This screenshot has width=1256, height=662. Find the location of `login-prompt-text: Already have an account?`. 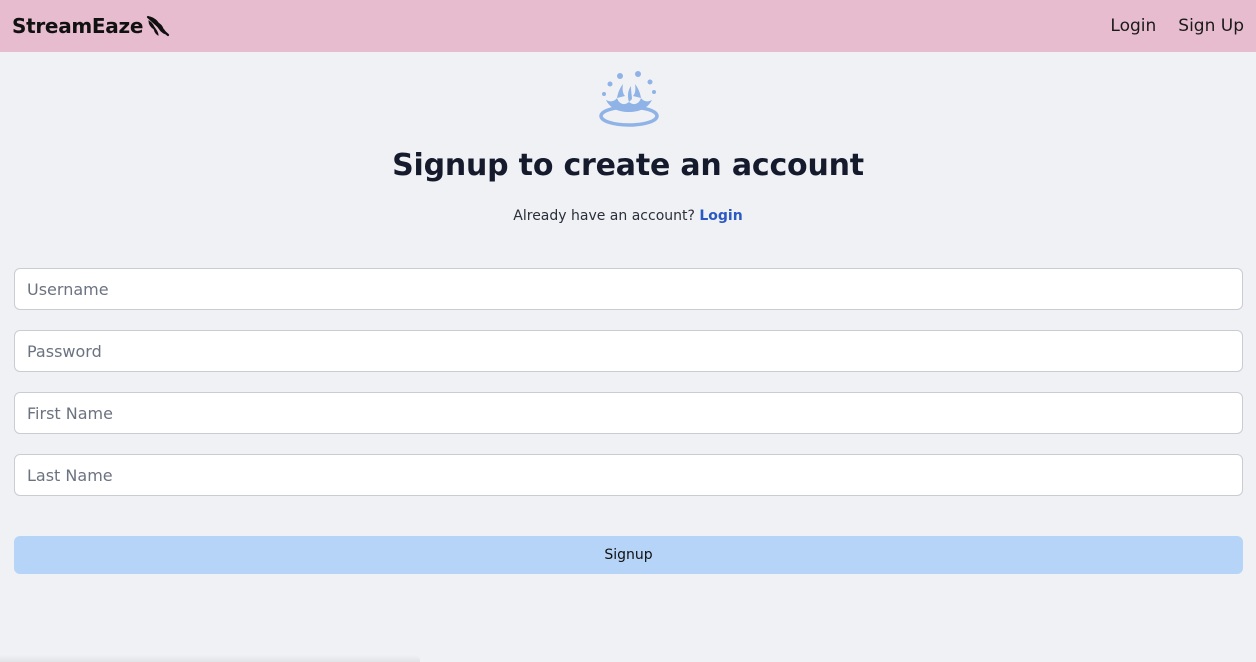

login-prompt-text: Already have an account? is located at coordinates (604, 216).